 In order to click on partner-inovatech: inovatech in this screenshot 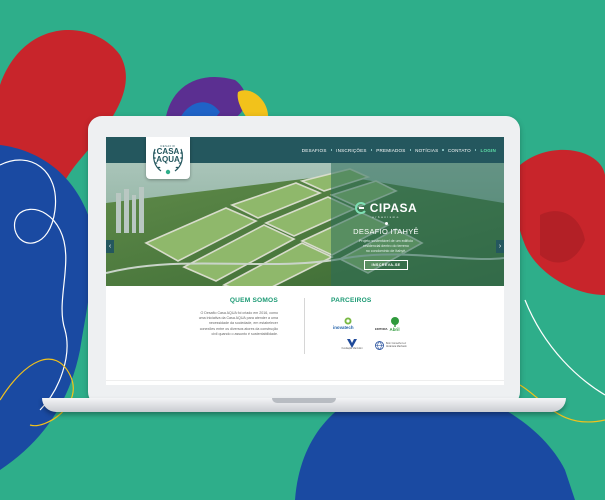, I will do `click(343, 323)`.